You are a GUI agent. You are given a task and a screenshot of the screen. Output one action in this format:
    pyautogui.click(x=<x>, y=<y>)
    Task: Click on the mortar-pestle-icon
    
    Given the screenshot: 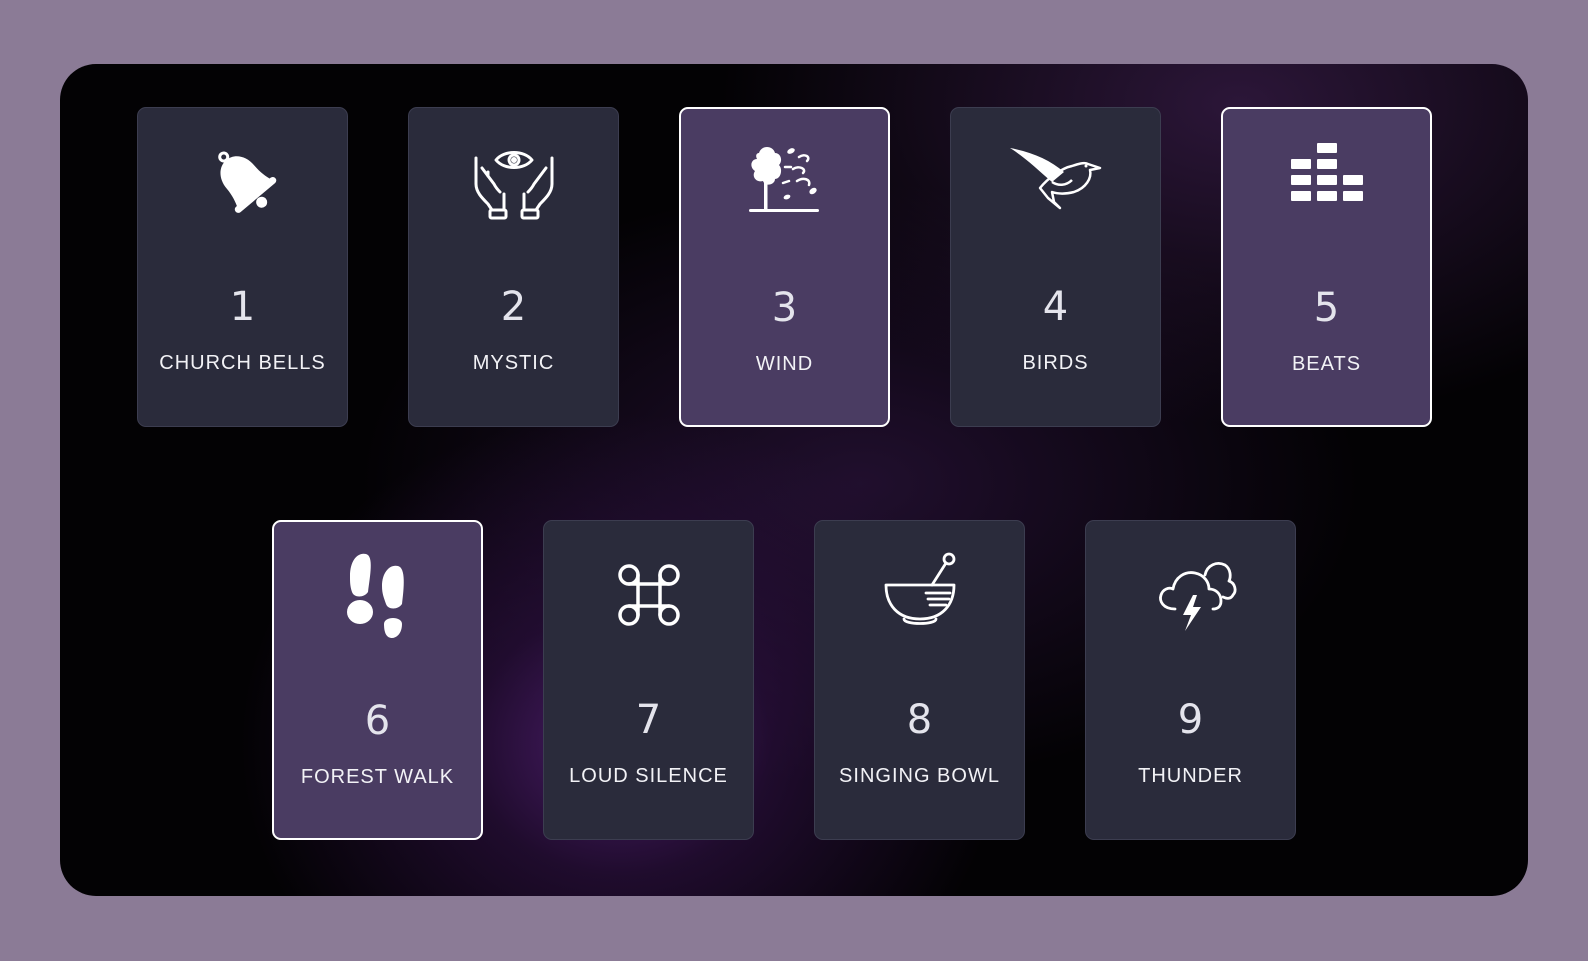 What is the action you would take?
    pyautogui.click(x=920, y=593)
    